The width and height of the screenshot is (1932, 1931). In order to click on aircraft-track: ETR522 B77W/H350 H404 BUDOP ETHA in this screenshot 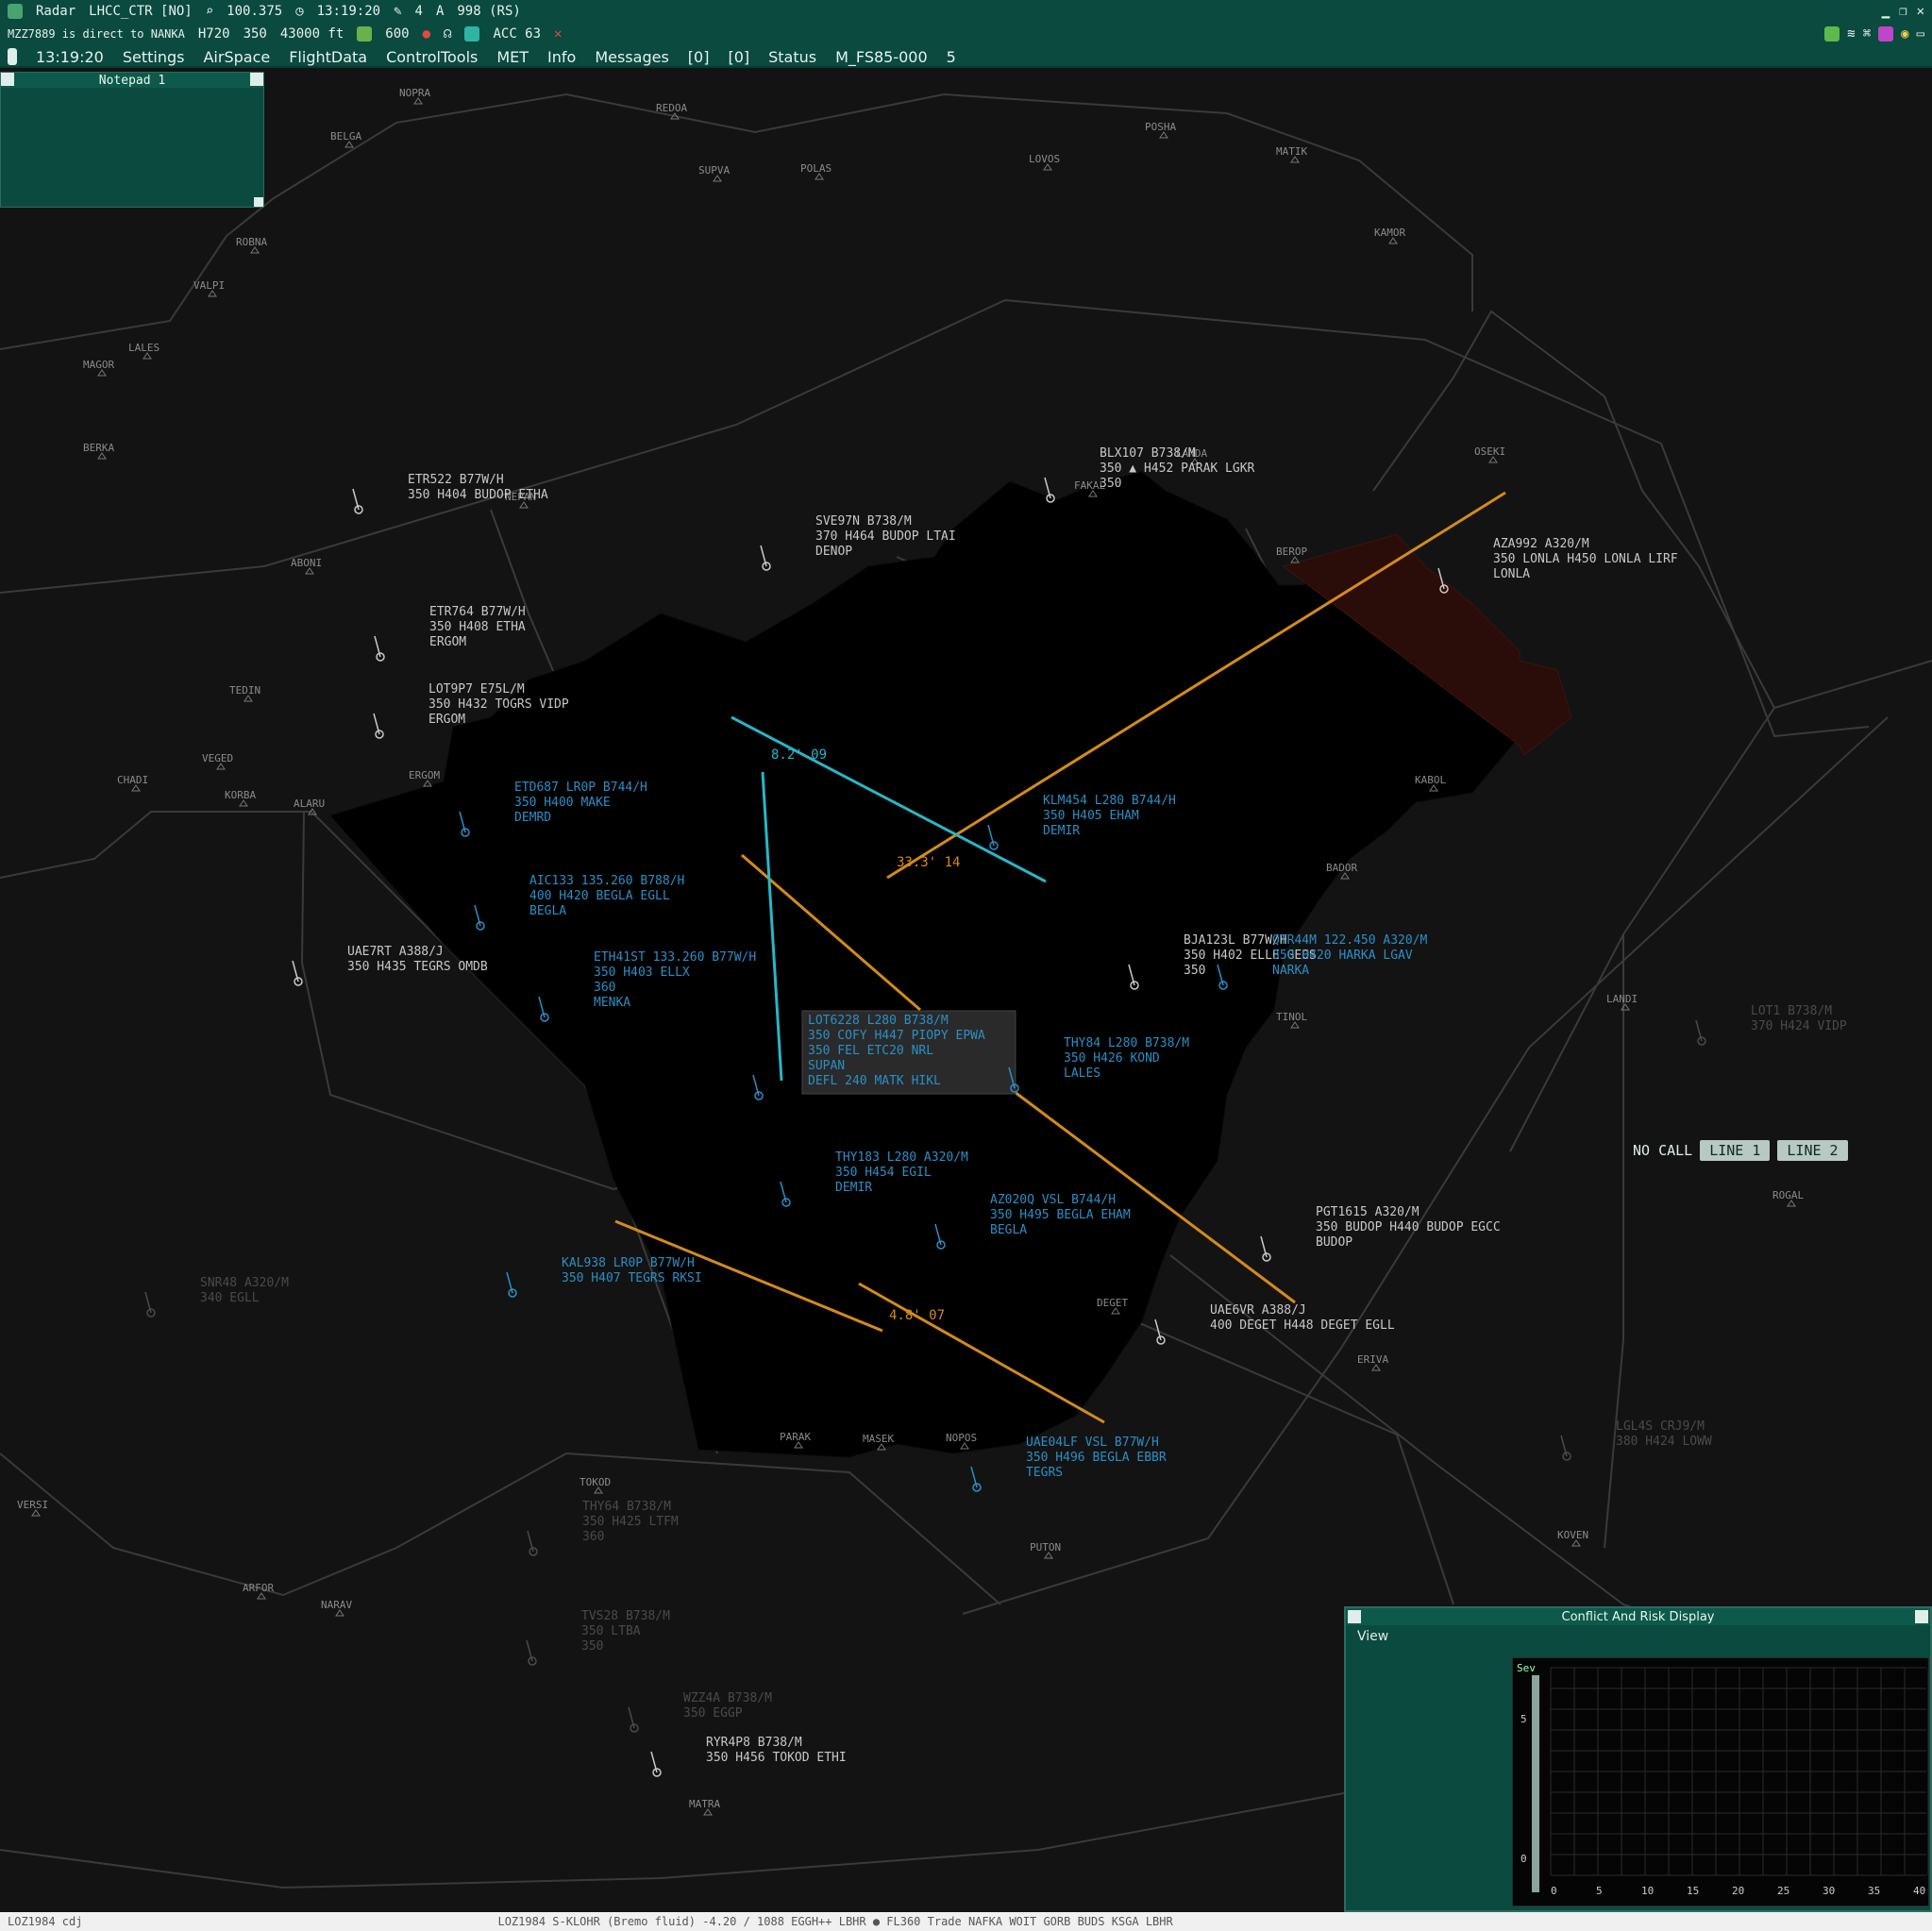, I will do `click(450, 493)`.